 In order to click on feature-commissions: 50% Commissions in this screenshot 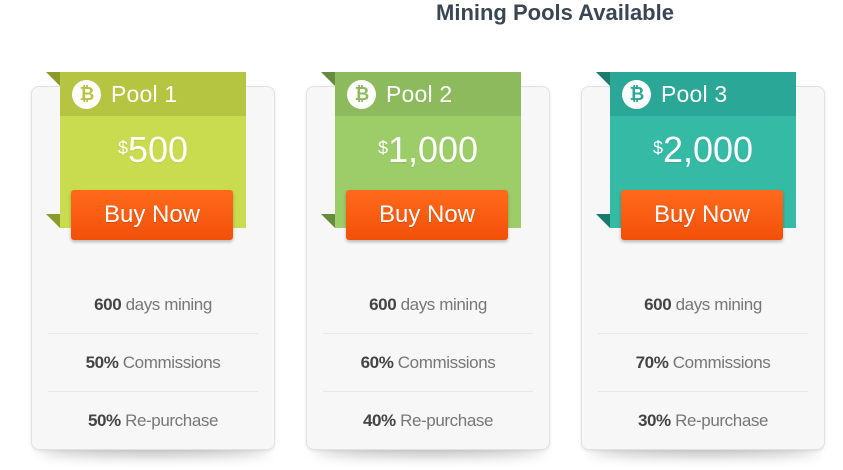, I will do `click(153, 363)`.